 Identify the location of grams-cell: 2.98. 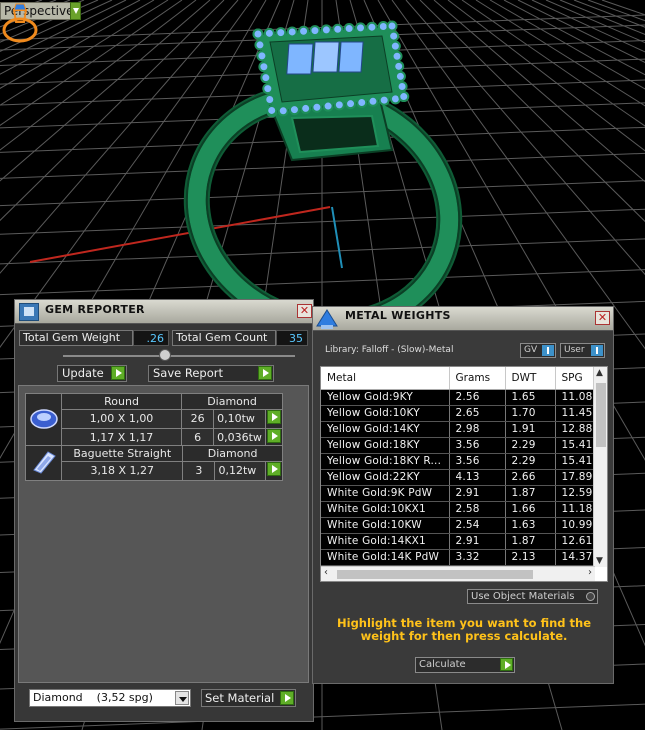
(477, 429).